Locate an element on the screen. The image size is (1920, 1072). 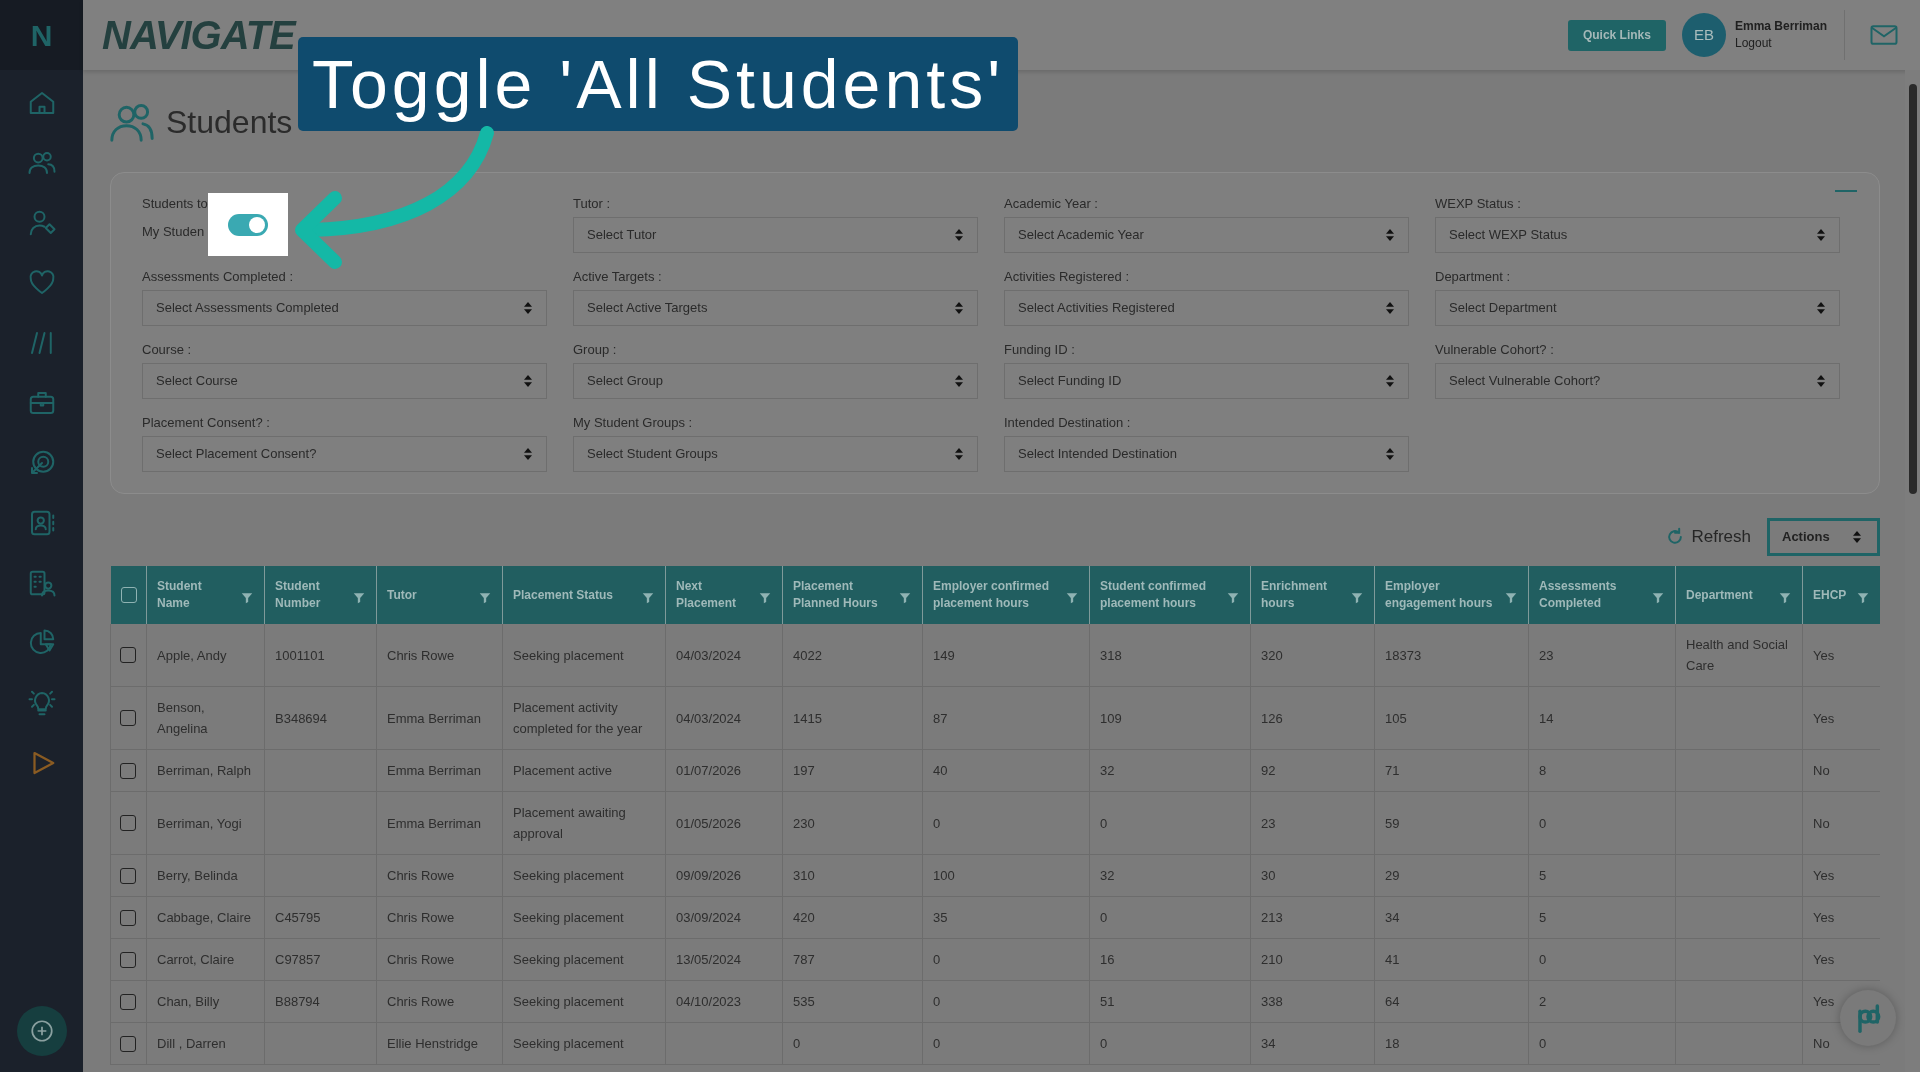
table-cell-text: 92 is located at coordinates (1268, 770).